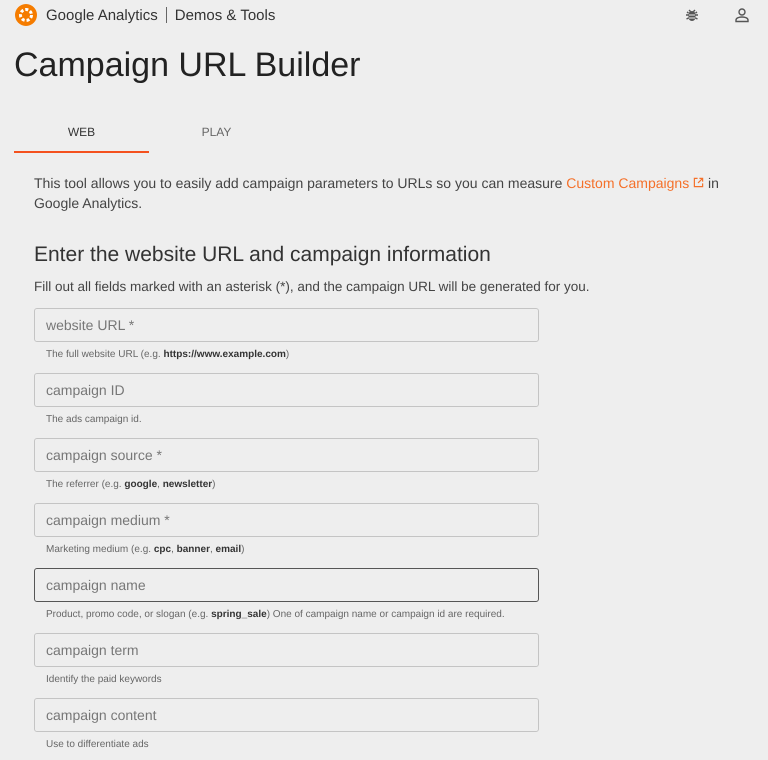 The height and width of the screenshot is (760, 768). What do you see at coordinates (286, 650) in the screenshot?
I see `input-field: campaign term` at bounding box center [286, 650].